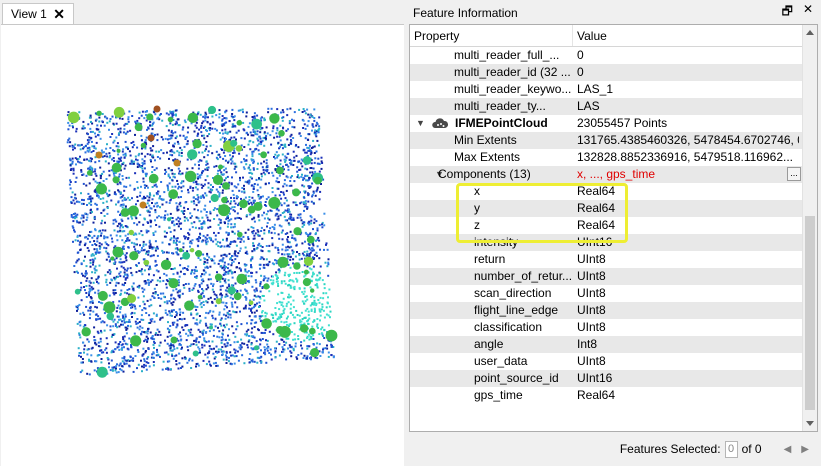 This screenshot has width=821, height=466. I want to click on tab-view-1: View 1 ✕, so click(38, 13).